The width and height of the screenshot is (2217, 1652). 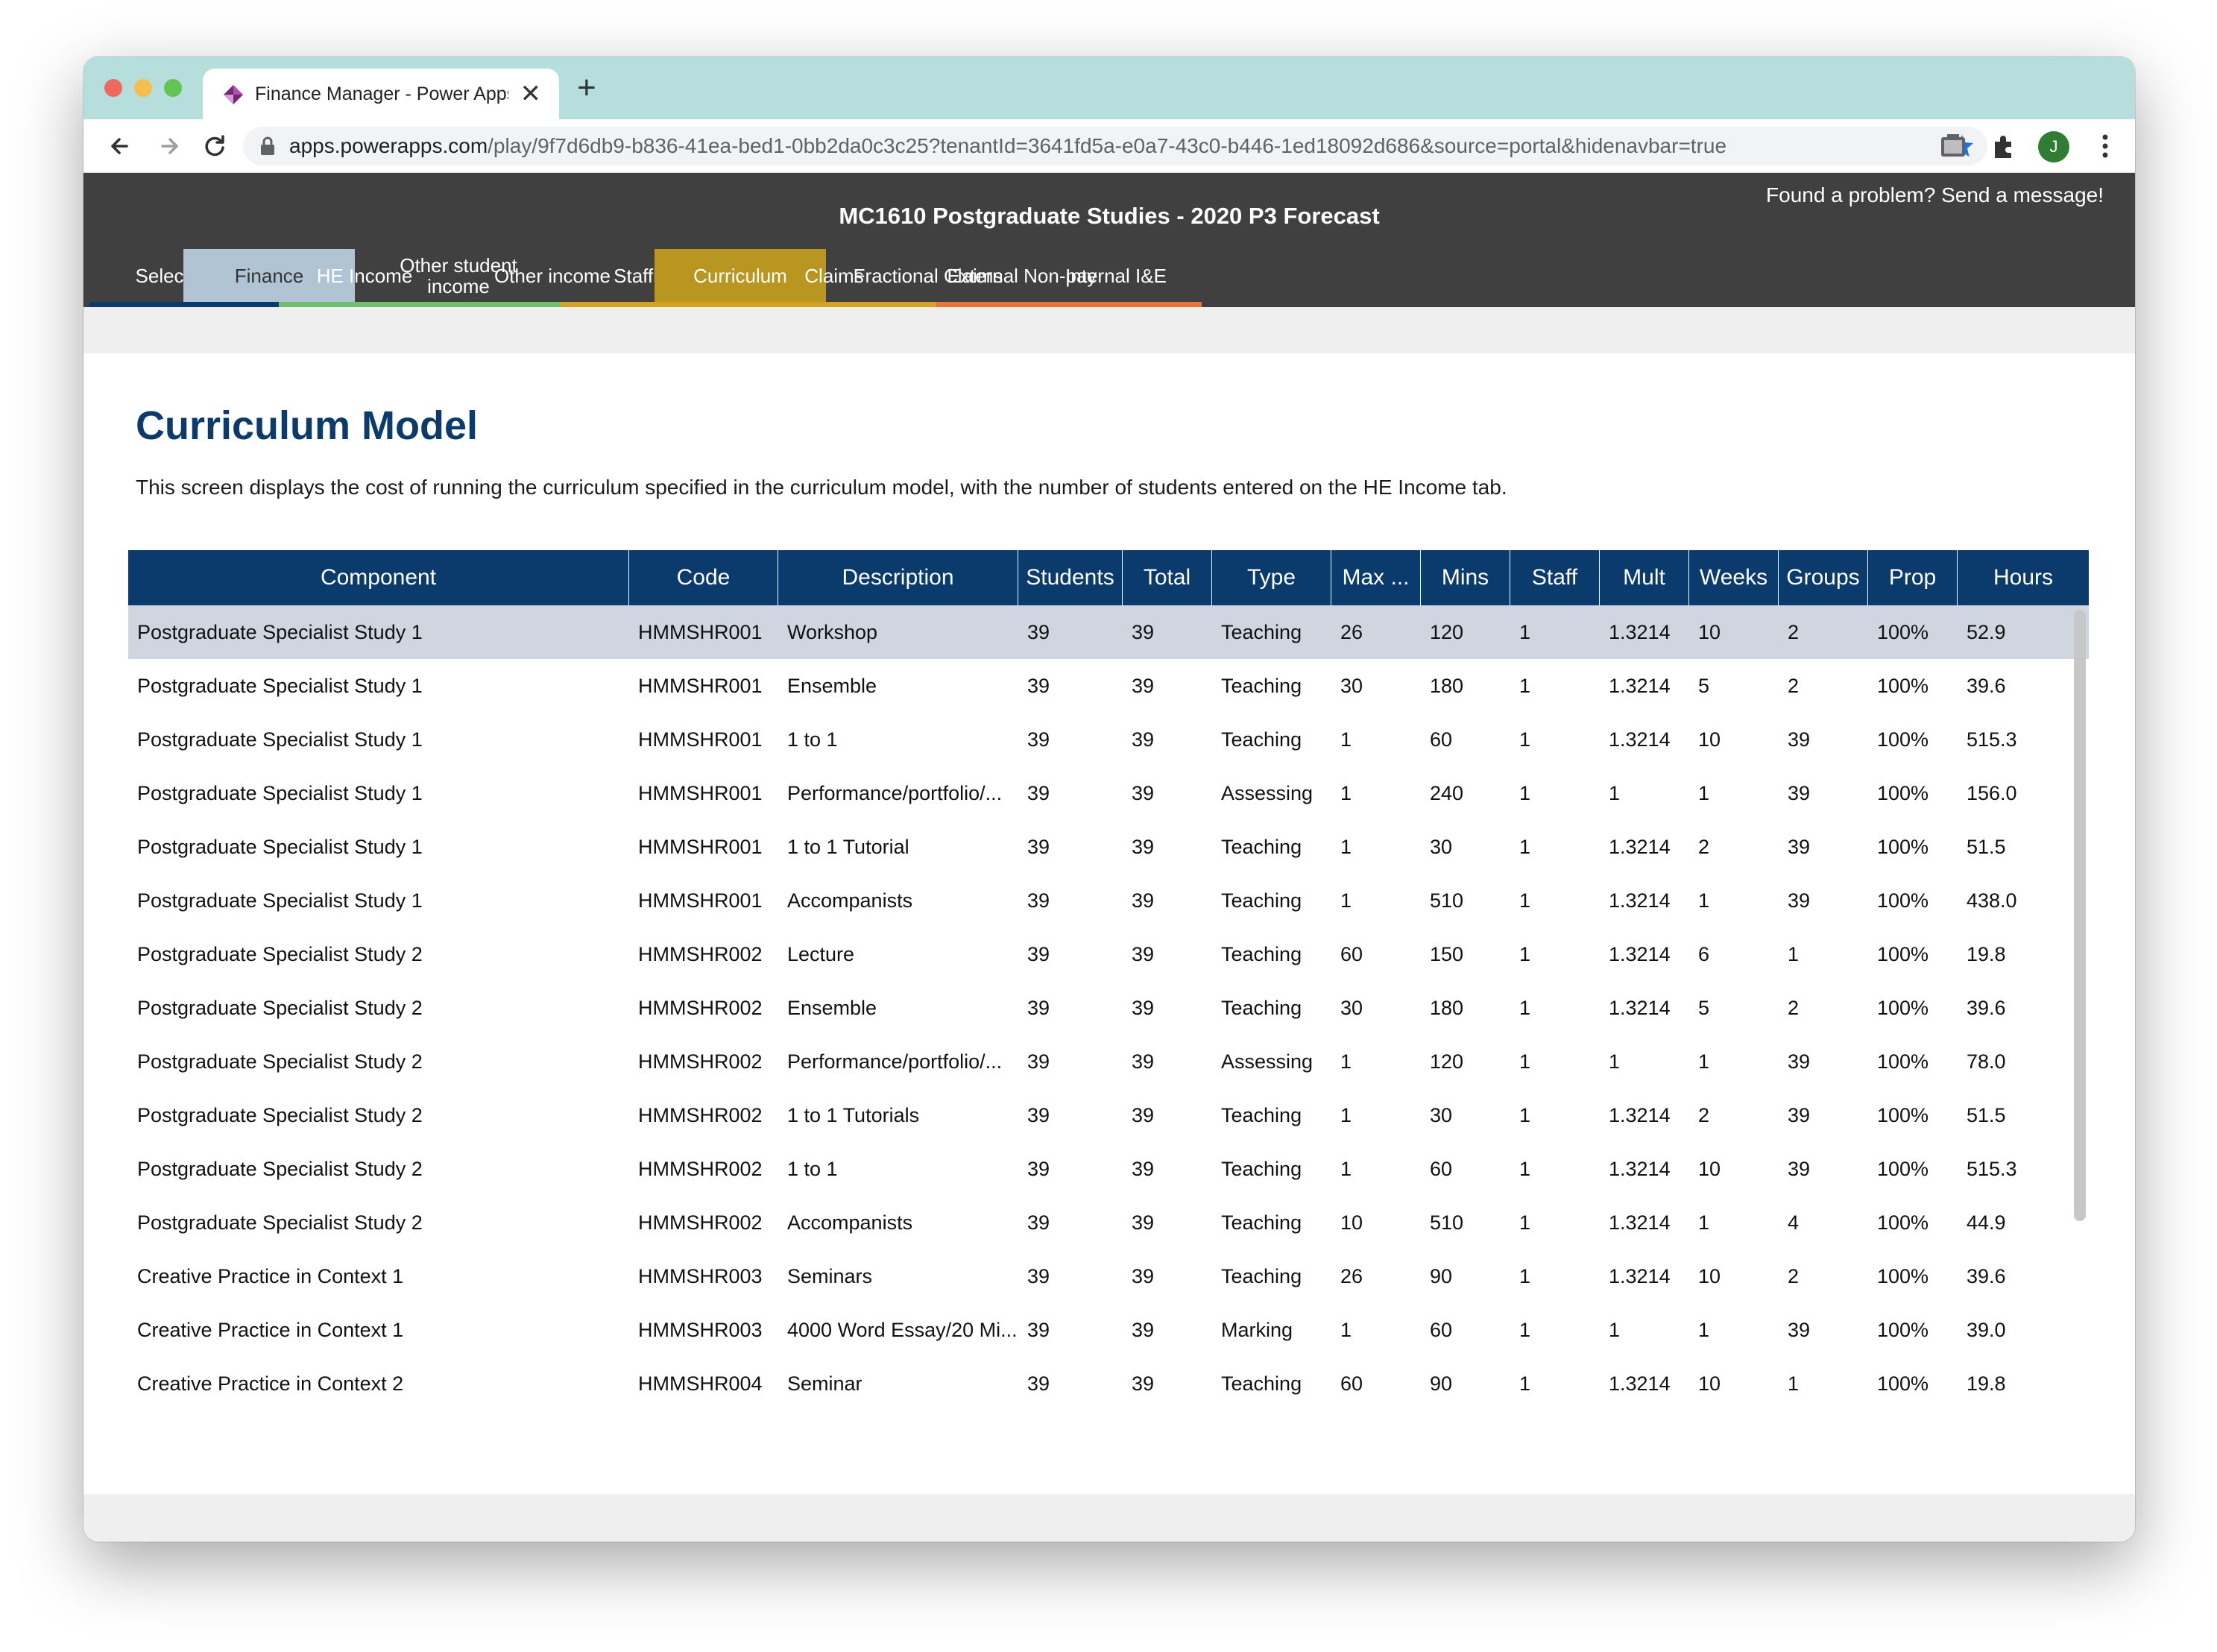 I want to click on column-header: Mins, so click(x=1465, y=577).